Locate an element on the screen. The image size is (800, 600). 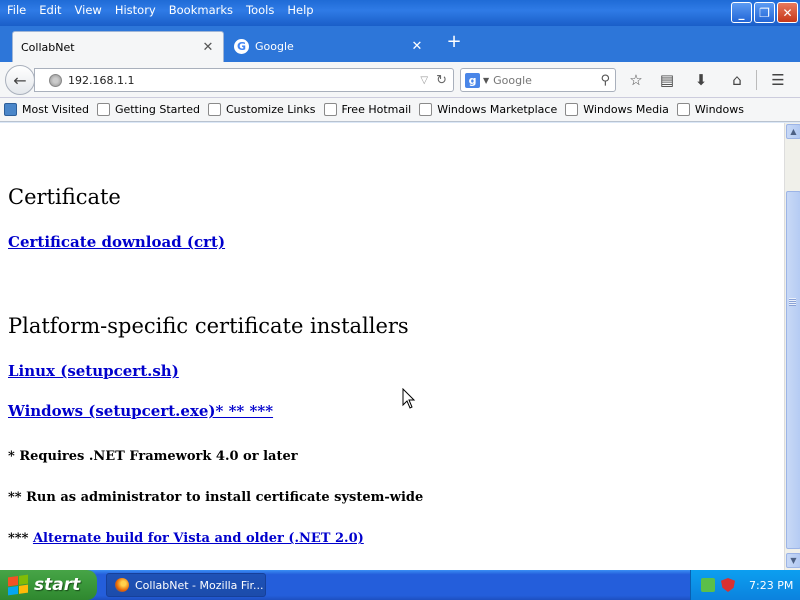
bookmark-most-visited: Most Visited is located at coordinates (46, 109).